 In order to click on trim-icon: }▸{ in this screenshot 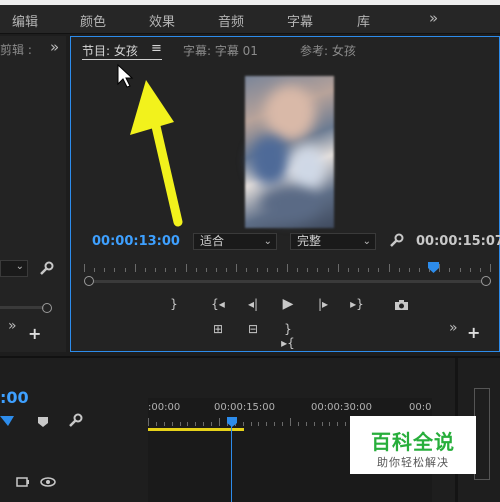, I will do `click(288, 336)`.